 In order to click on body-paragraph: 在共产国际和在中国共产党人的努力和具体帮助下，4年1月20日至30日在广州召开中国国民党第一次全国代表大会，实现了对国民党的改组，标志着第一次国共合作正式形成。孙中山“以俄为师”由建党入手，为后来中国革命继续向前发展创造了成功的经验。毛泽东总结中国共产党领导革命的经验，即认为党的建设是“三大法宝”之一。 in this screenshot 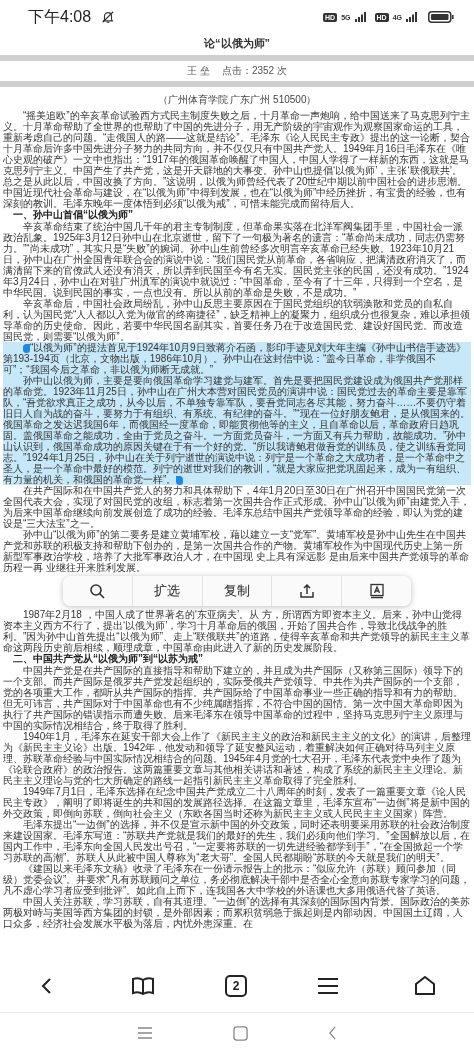, I will do `click(237, 507)`.